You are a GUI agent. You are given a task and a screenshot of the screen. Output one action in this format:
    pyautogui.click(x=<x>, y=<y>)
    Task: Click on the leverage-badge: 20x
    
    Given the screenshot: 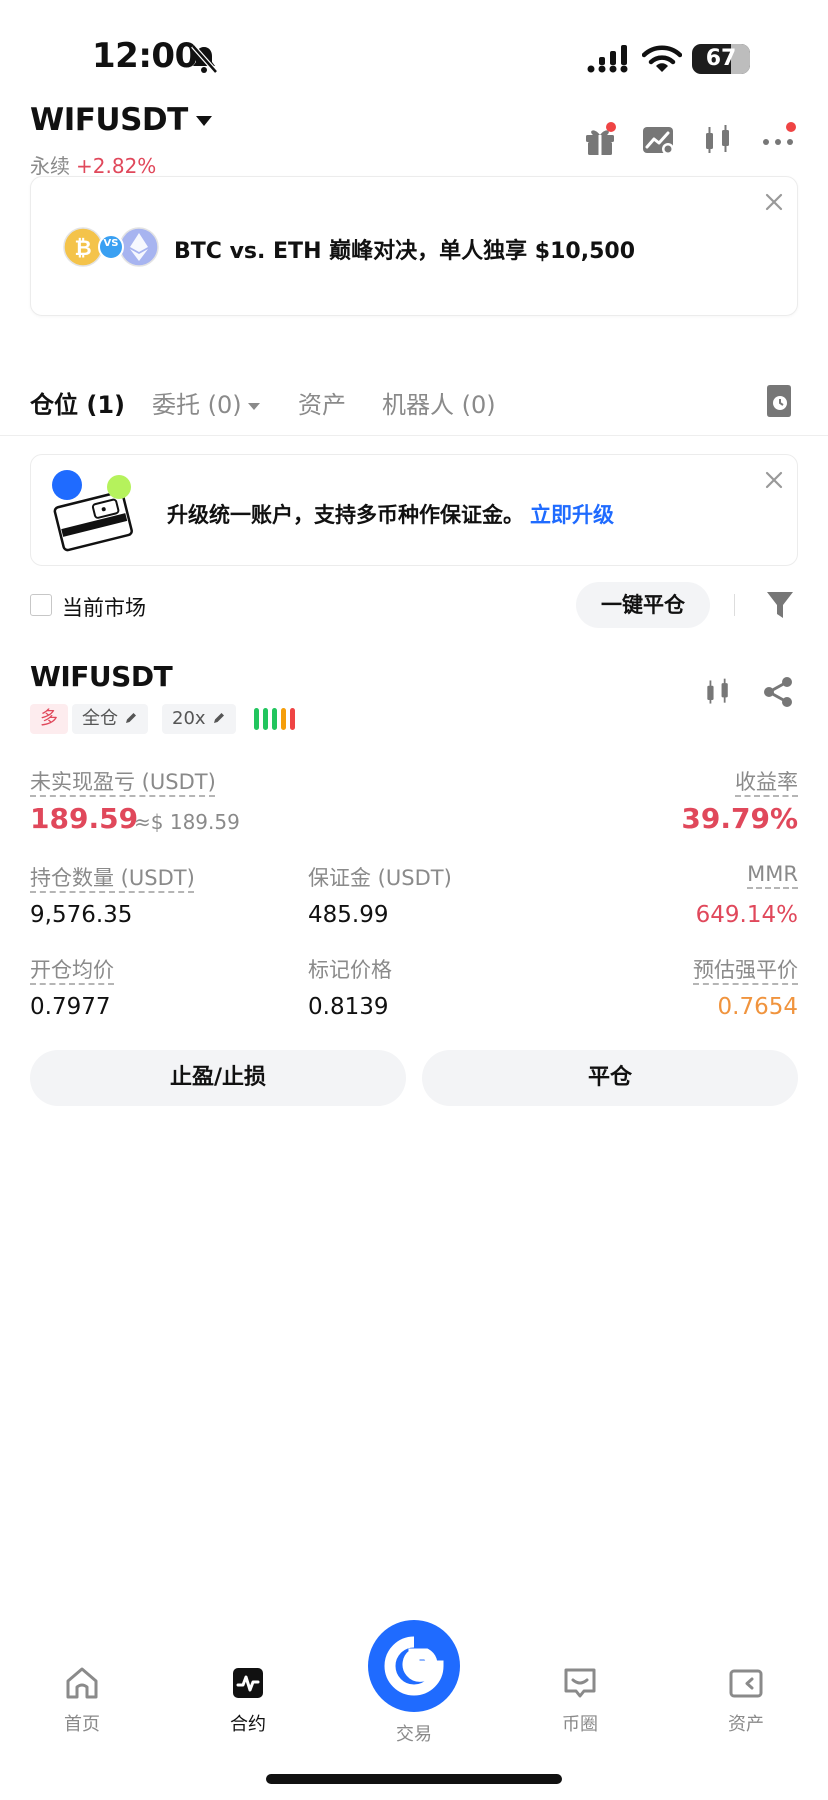 What is the action you would take?
    pyautogui.click(x=199, y=719)
    